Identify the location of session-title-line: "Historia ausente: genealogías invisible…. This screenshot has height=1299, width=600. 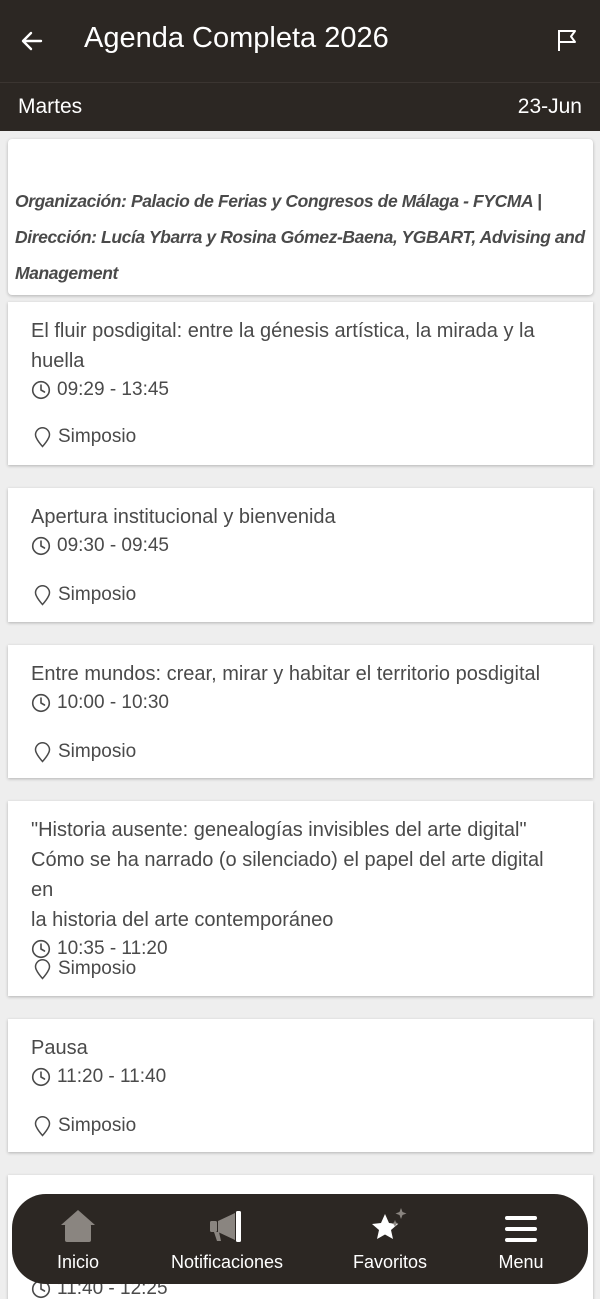
(279, 830).